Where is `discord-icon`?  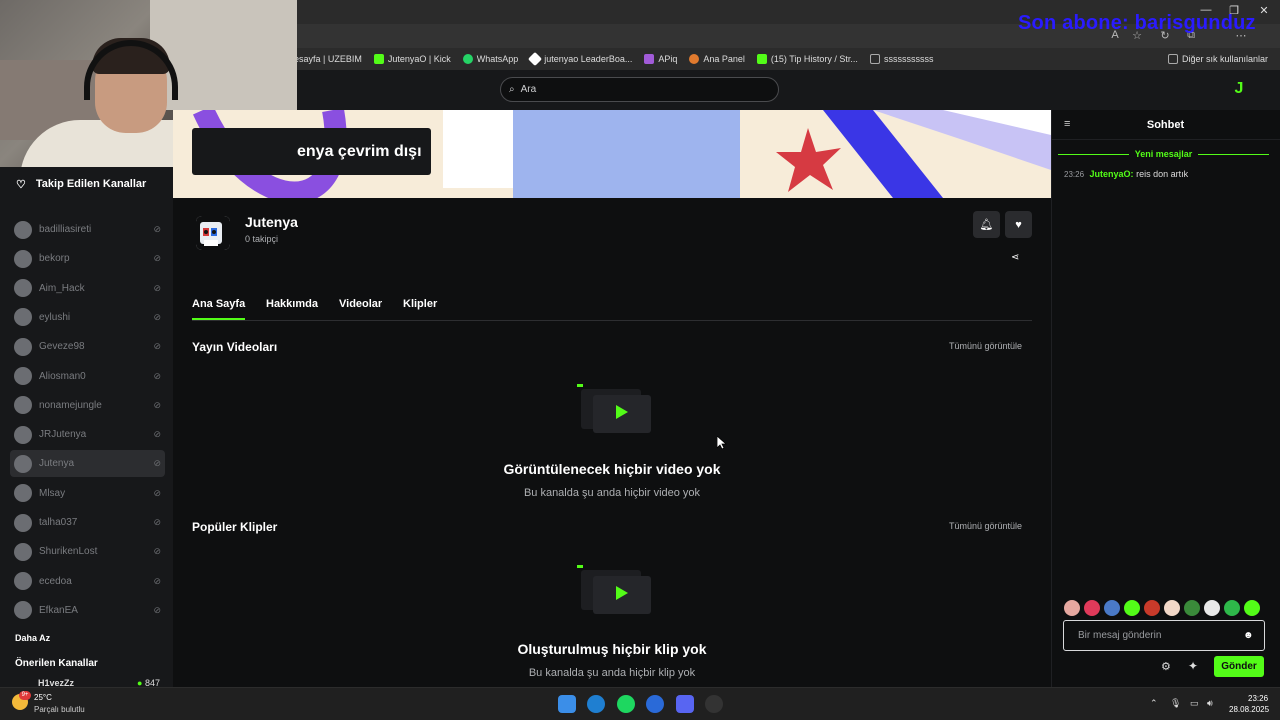
discord-icon is located at coordinates (685, 704).